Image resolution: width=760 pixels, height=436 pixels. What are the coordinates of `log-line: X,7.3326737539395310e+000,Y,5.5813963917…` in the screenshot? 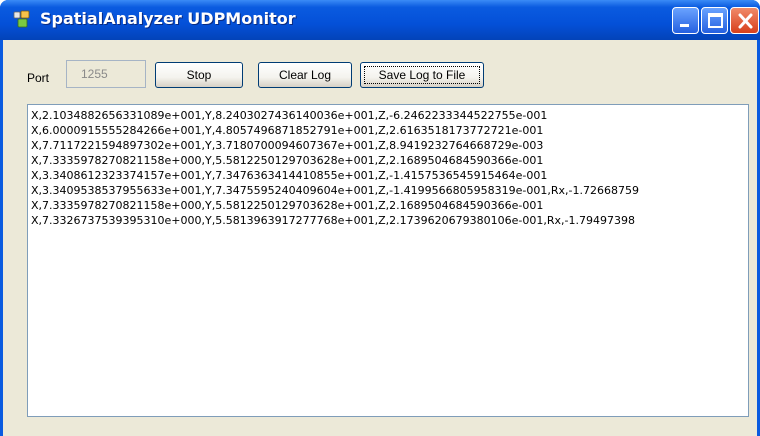 It's located at (333, 220).